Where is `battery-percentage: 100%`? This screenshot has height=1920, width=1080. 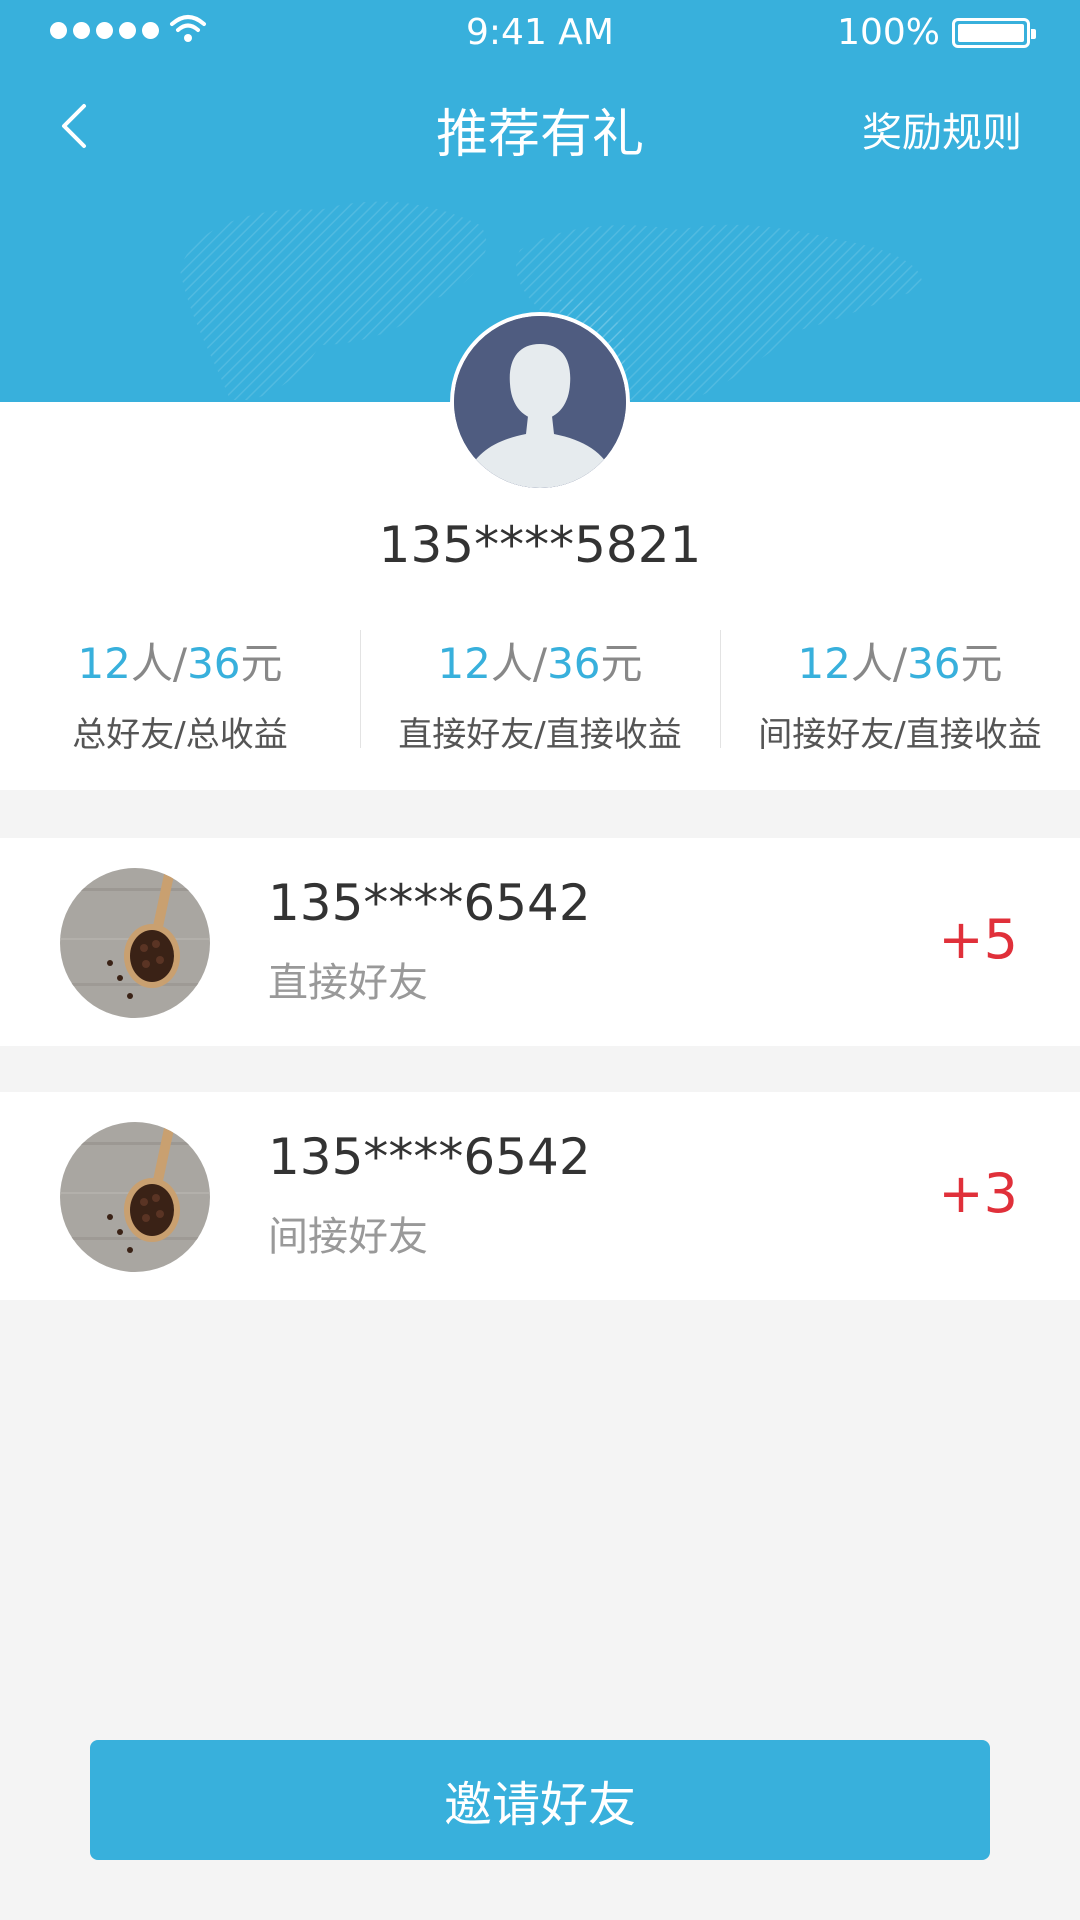 battery-percentage: 100% is located at coordinates (888, 32).